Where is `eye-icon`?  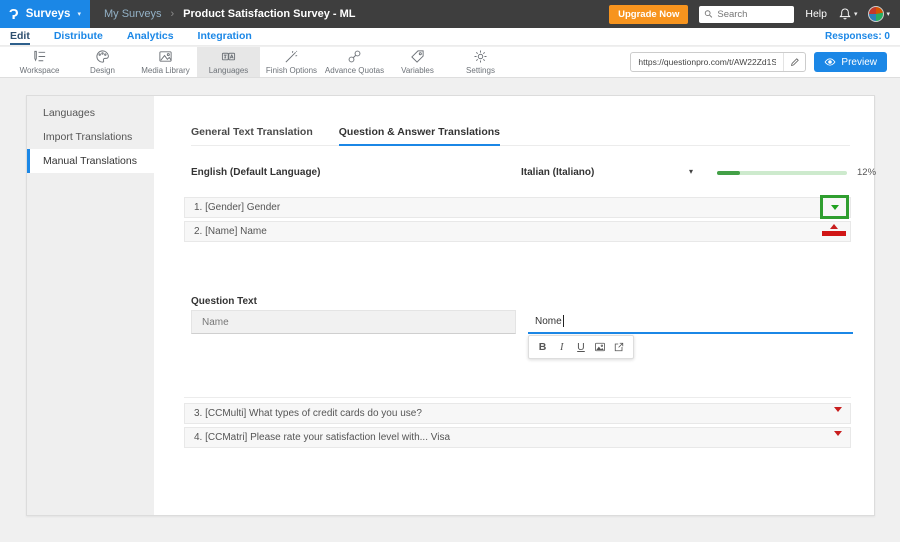 eye-icon is located at coordinates (830, 62).